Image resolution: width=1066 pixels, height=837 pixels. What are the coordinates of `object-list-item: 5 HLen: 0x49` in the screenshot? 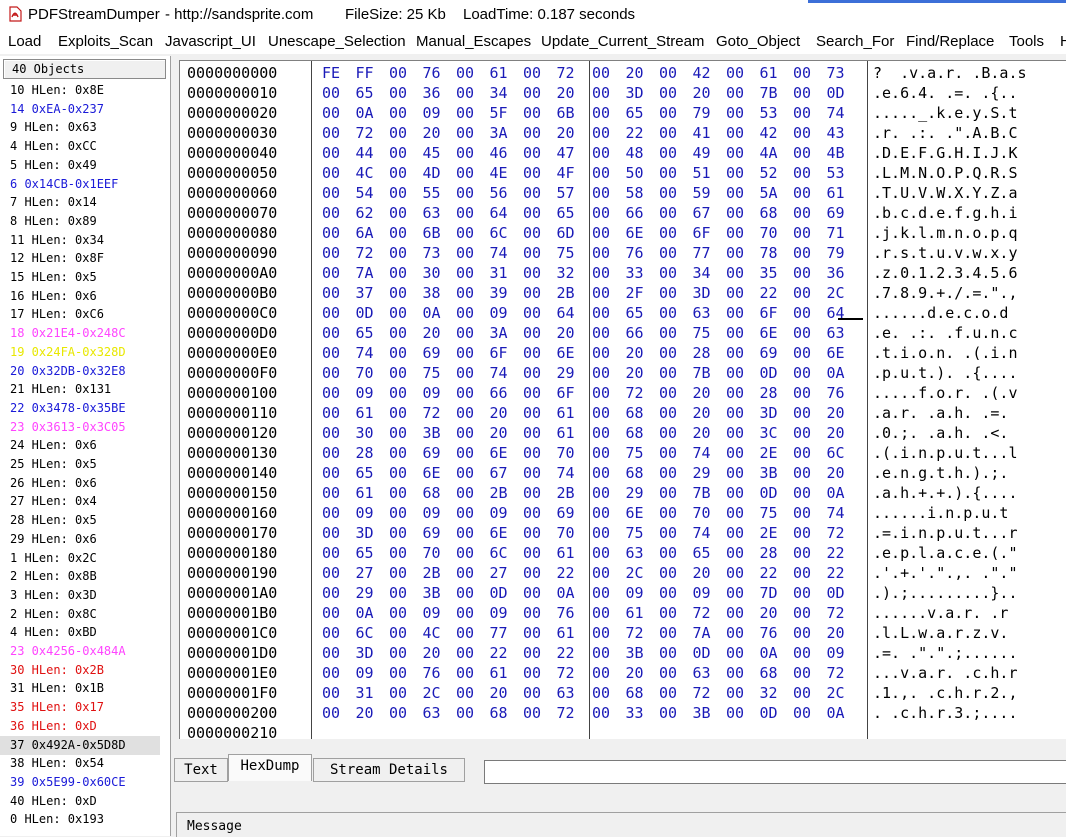 It's located at (80, 165).